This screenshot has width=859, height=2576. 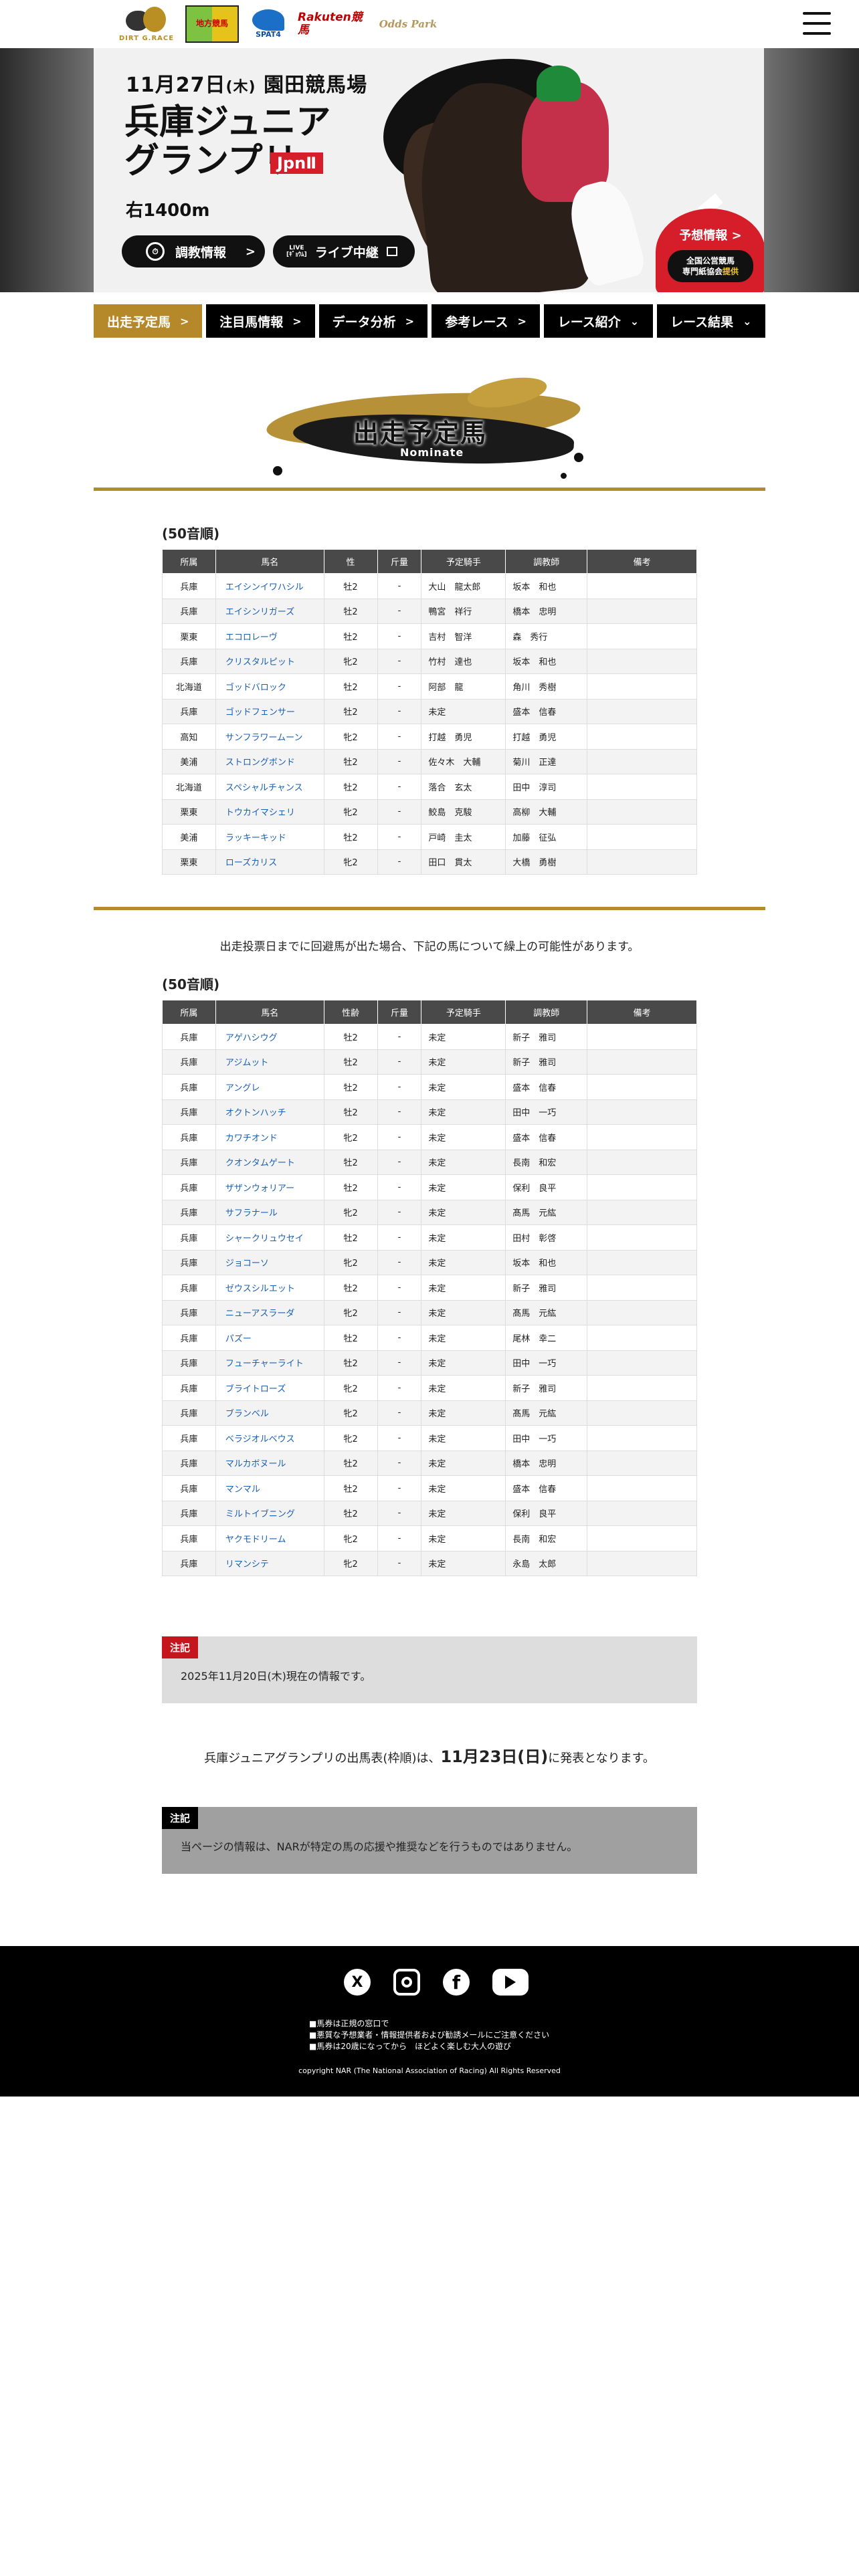 I want to click on cell-horse-name: ゼウスシルエット, so click(x=269, y=1288).